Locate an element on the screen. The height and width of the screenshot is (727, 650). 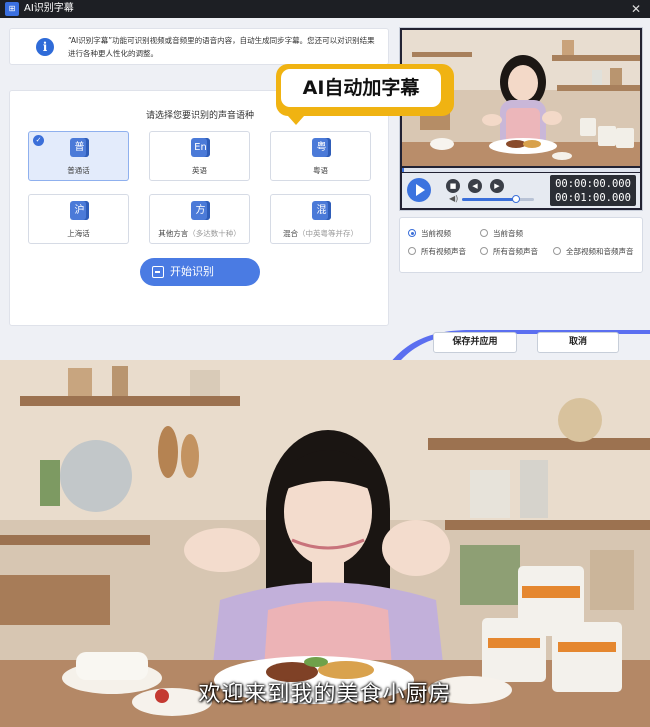
start-recognition-button: 开始识别 is located at coordinates (200, 272).